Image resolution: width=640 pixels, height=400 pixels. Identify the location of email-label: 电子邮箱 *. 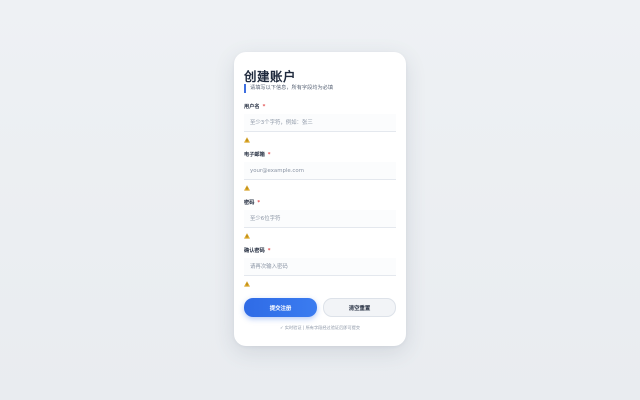
(257, 154).